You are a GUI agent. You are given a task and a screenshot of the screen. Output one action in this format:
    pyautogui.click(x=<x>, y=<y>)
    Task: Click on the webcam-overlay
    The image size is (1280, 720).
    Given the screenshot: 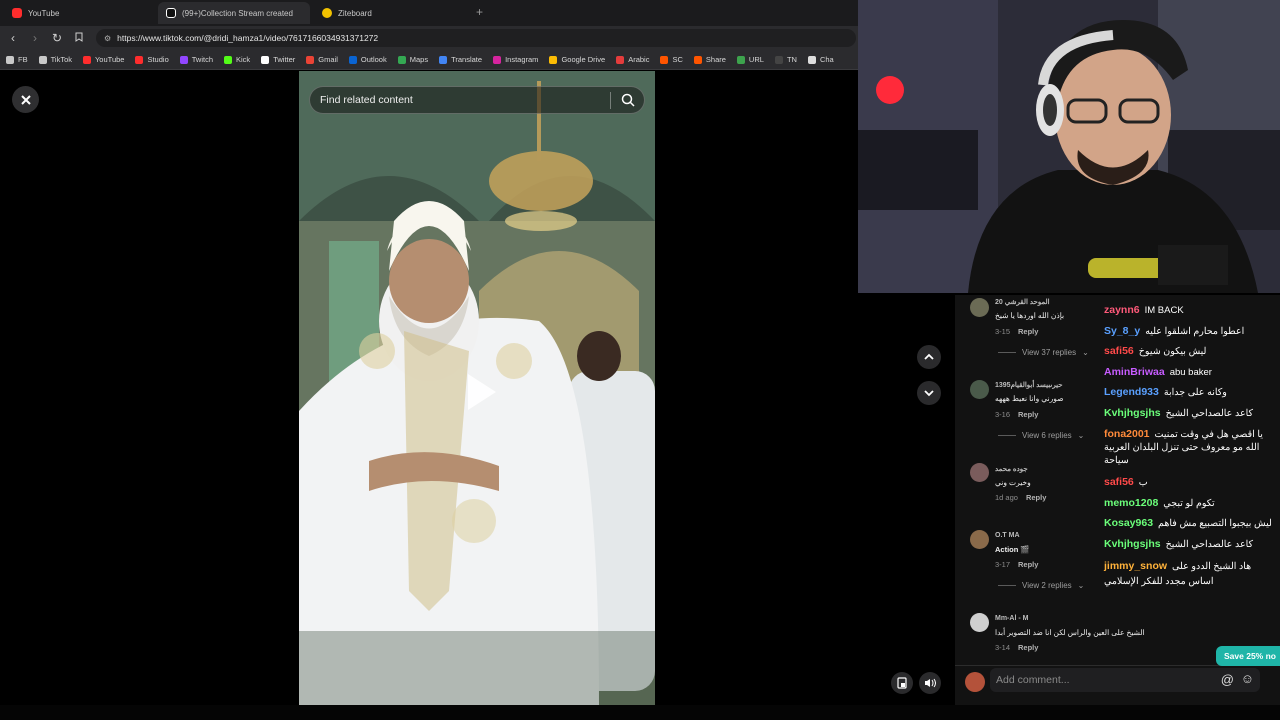 What is the action you would take?
    pyautogui.click(x=1069, y=146)
    